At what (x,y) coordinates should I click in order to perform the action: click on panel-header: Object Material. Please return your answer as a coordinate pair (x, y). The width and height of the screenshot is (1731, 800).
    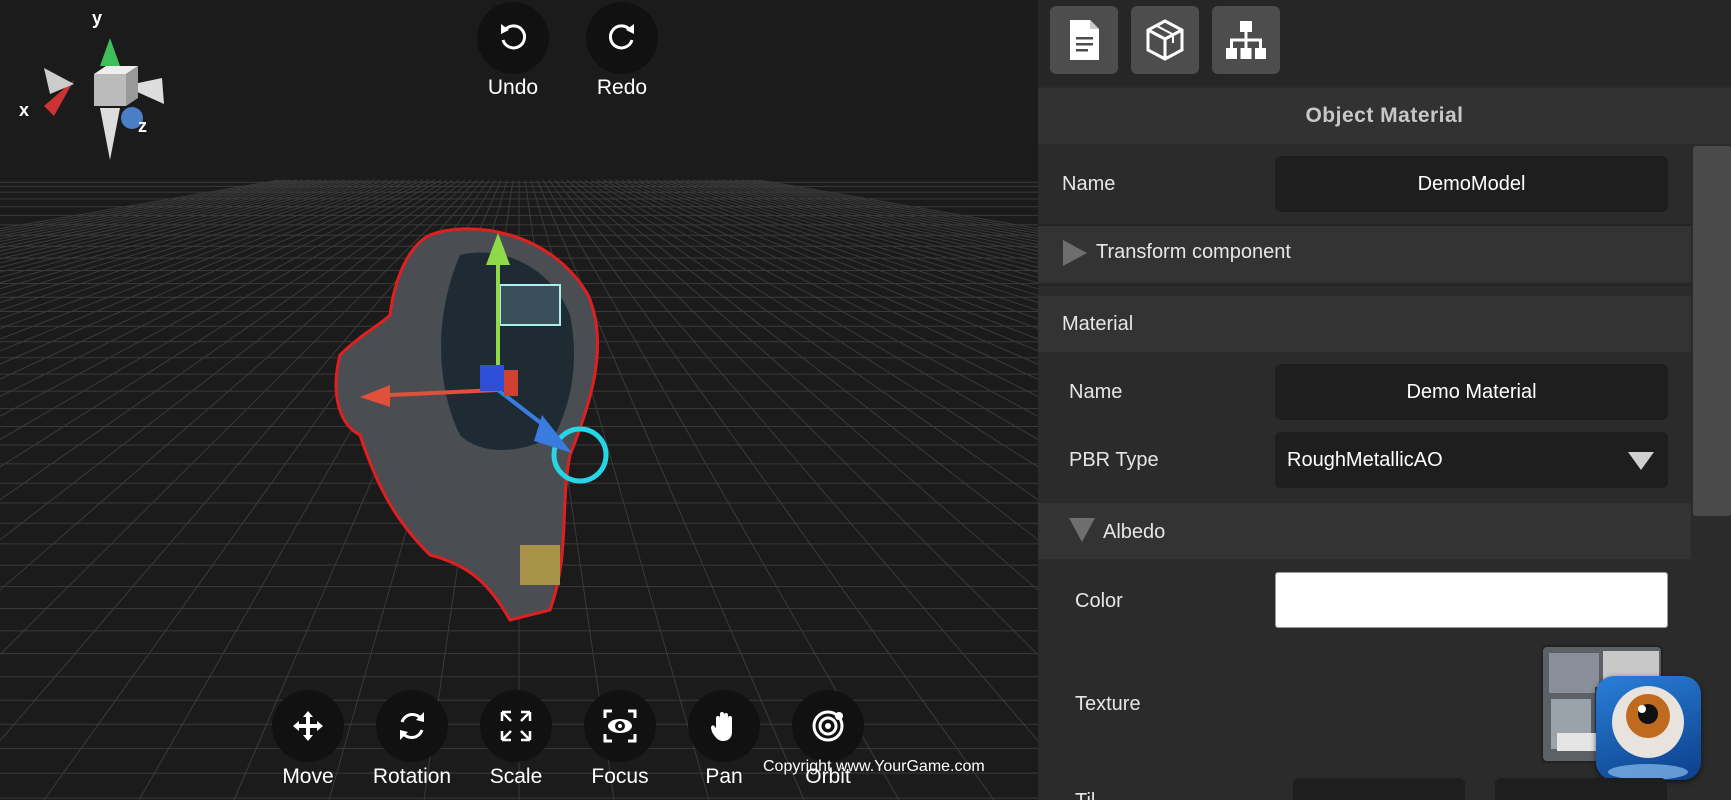
    Looking at the image, I should click on (1384, 116).